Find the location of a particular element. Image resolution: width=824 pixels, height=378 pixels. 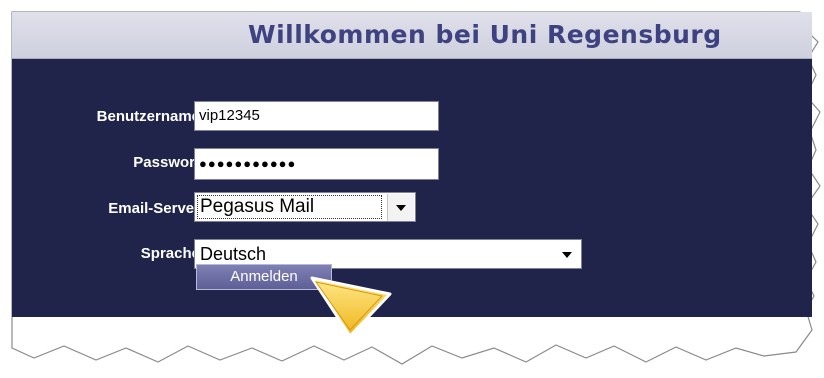

username-input: vip12345 is located at coordinates (316, 116).